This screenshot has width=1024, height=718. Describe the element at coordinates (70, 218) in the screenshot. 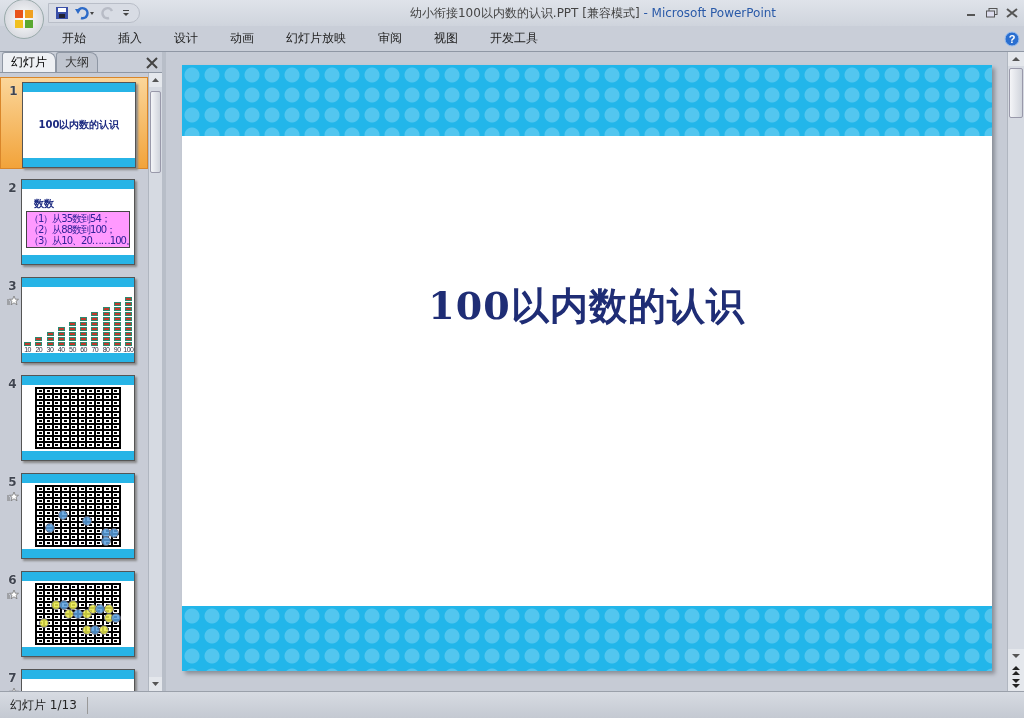

I see `thumbnail-text: （1）从35数到54；` at that location.